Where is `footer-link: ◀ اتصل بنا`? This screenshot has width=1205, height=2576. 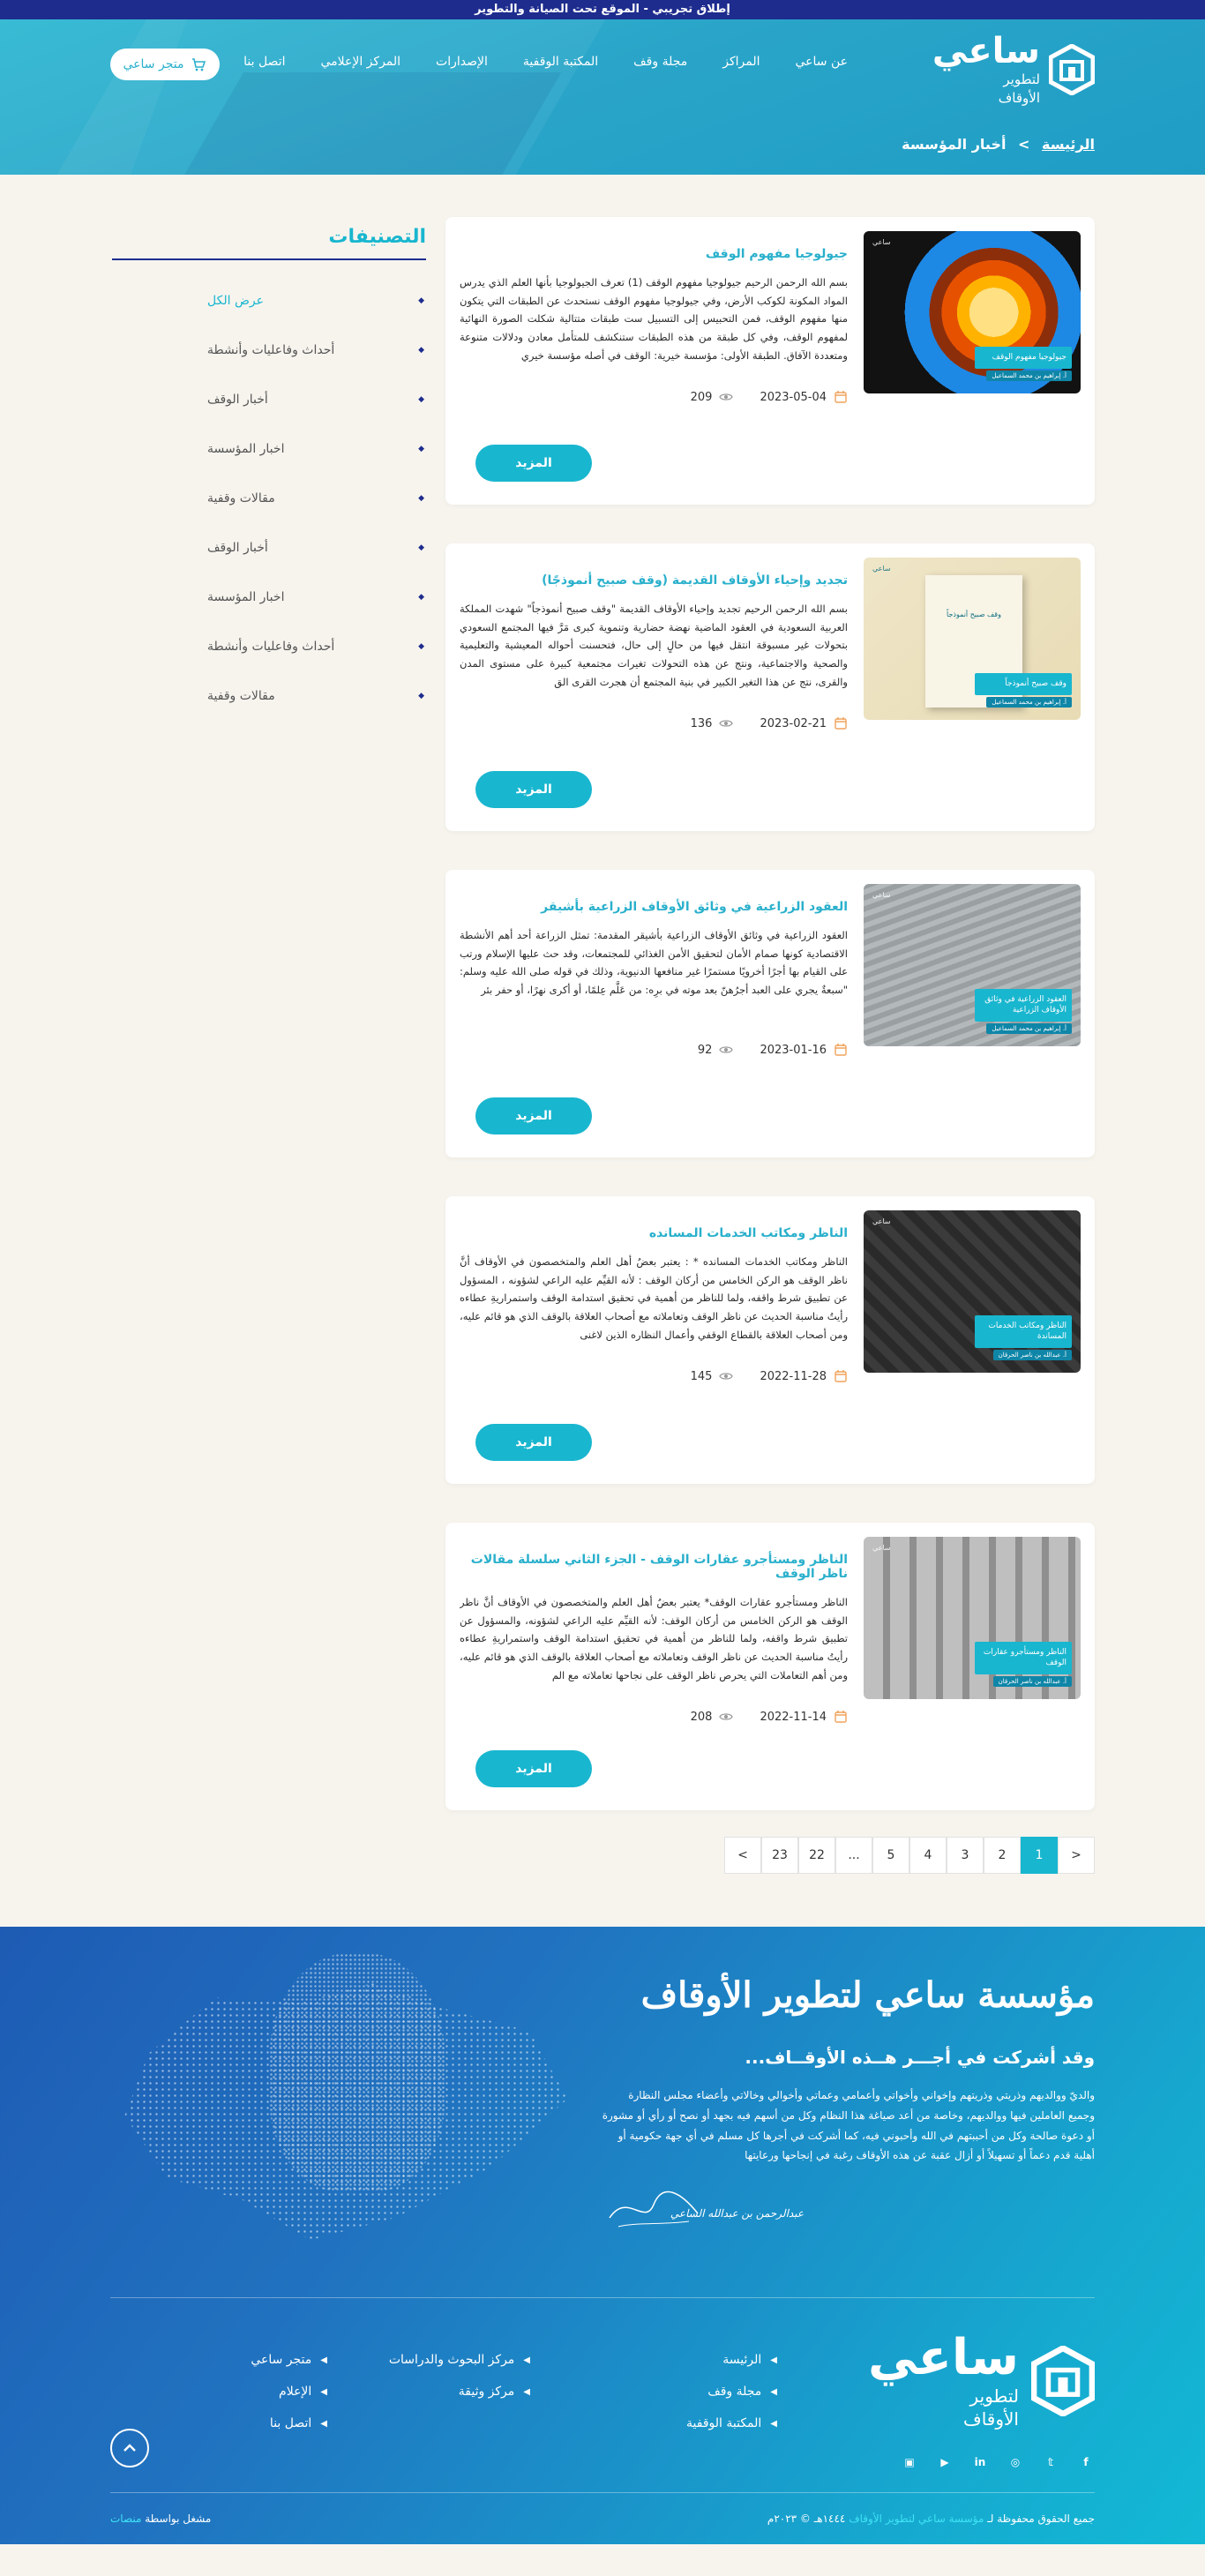
footer-link: ◀ اتصل بنا is located at coordinates (289, 2424).